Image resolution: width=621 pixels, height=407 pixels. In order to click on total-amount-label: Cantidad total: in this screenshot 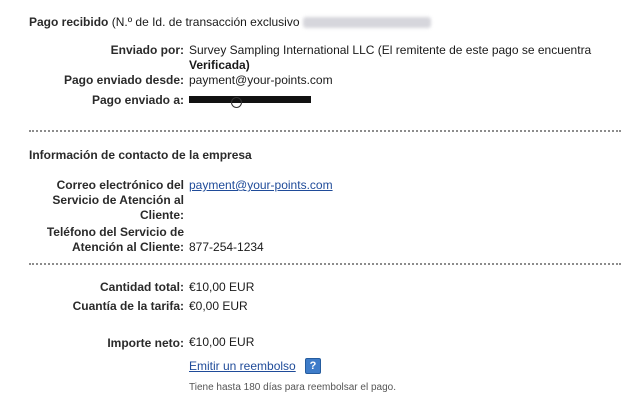, I will do `click(142, 287)`.